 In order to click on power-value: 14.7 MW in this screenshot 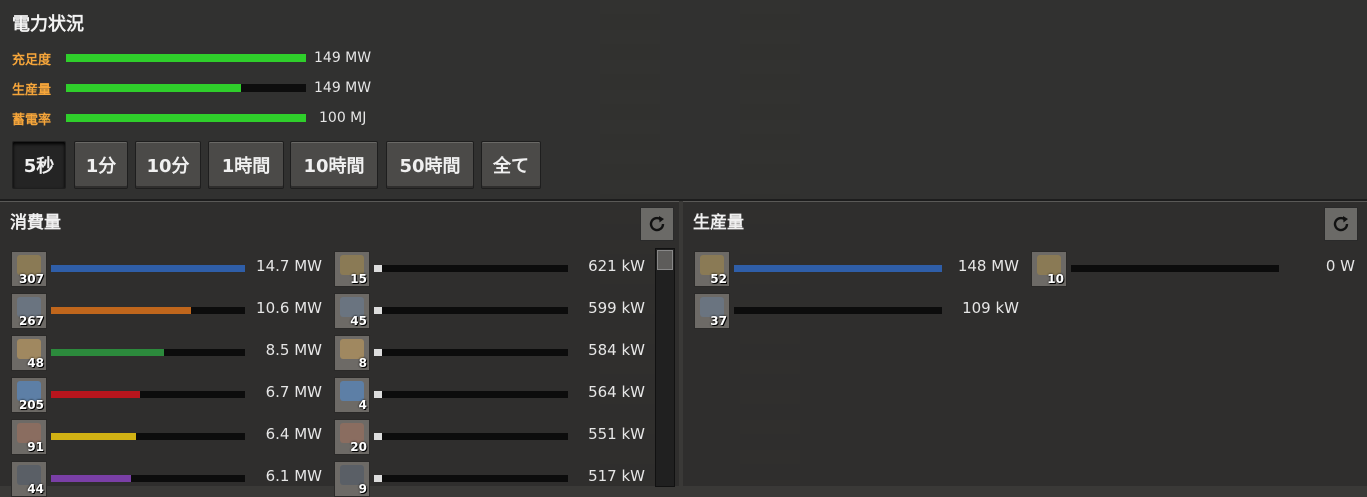, I will do `click(289, 266)`.